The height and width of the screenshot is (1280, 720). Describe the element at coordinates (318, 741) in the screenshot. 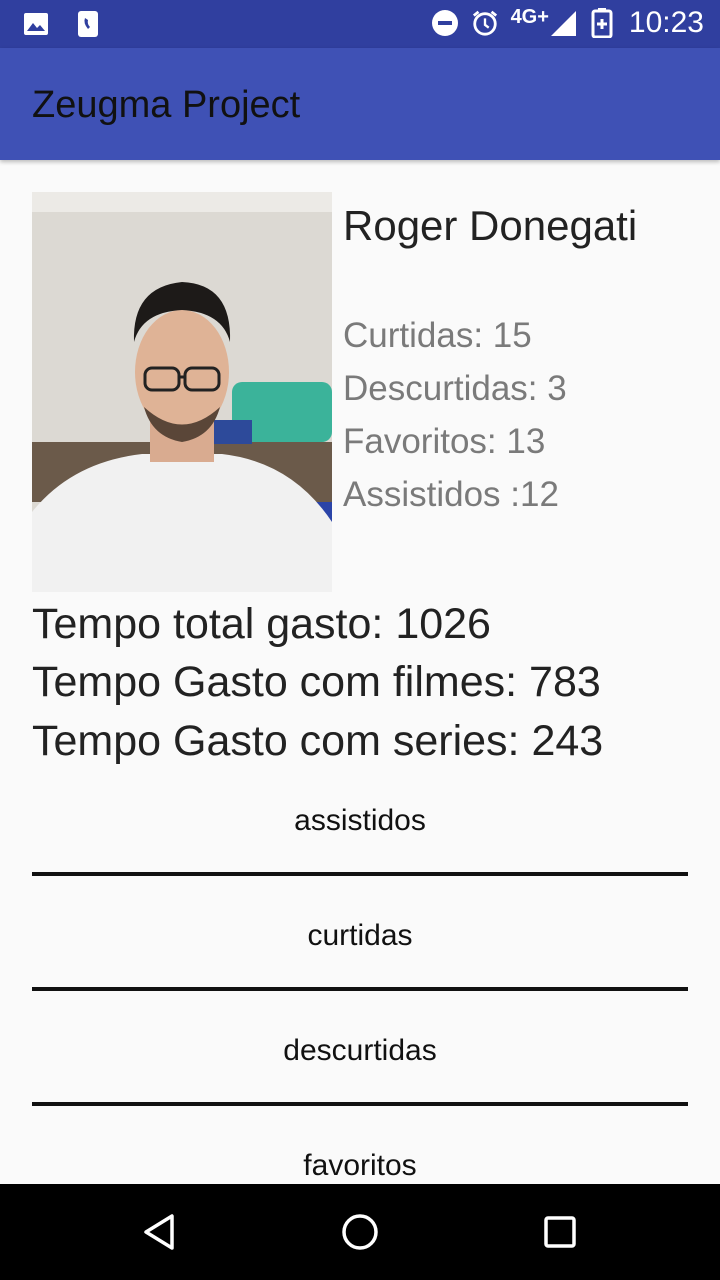

I see `series-time-spent: Tempo Gasto com series: 243` at that location.